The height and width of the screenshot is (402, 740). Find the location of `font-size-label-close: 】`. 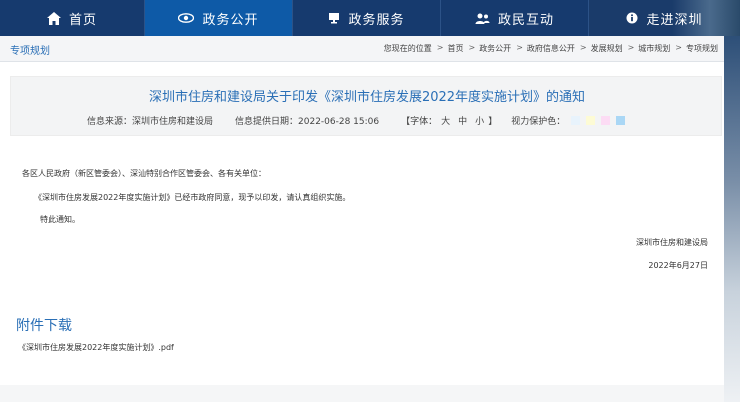

font-size-label-close: 】 is located at coordinates (493, 122).